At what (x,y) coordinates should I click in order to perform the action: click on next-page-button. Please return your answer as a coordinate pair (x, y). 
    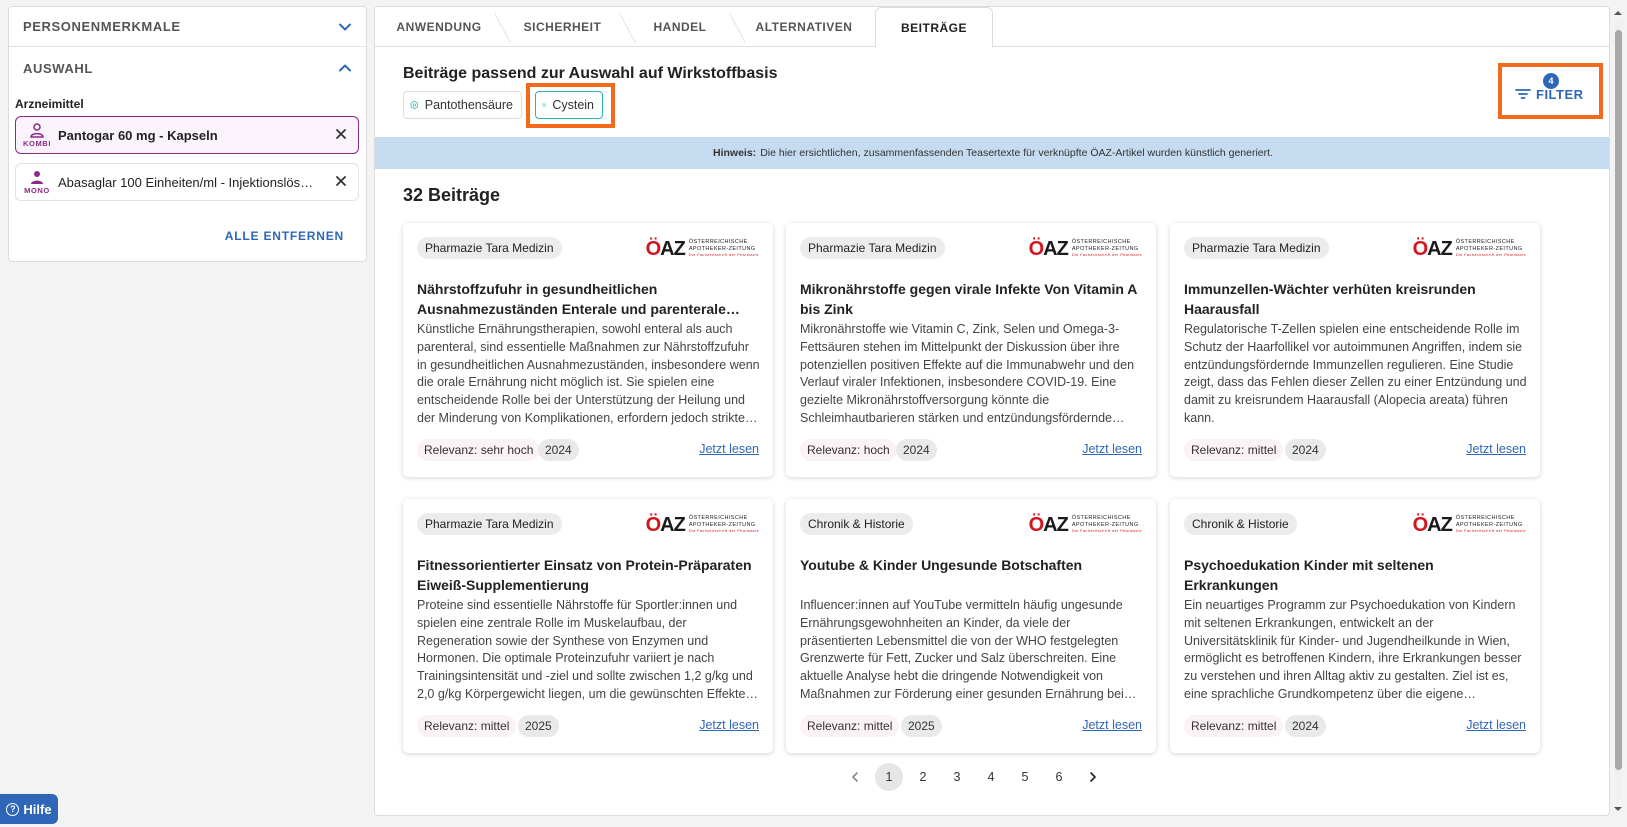
    Looking at the image, I should click on (1093, 777).